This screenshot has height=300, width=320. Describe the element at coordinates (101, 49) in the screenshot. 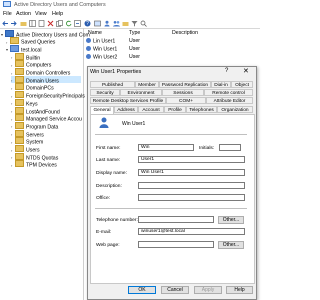

I see `list-item: Win User1` at that location.